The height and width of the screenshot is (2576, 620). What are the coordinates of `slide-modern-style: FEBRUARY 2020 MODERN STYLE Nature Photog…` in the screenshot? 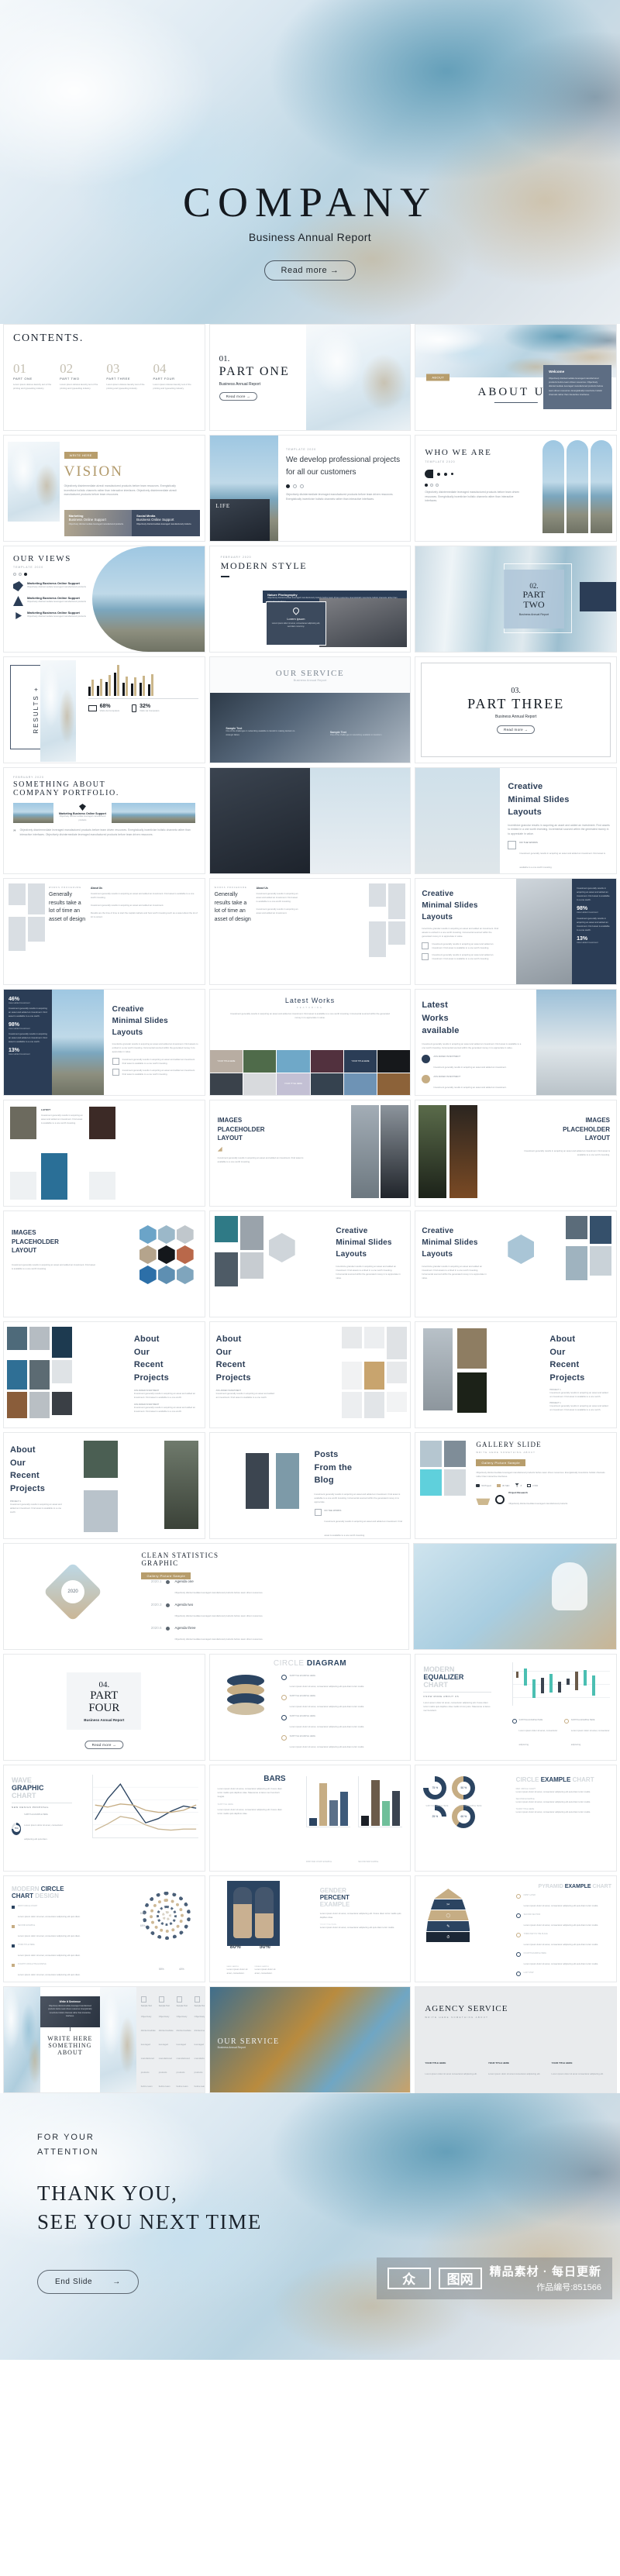 It's located at (310, 599).